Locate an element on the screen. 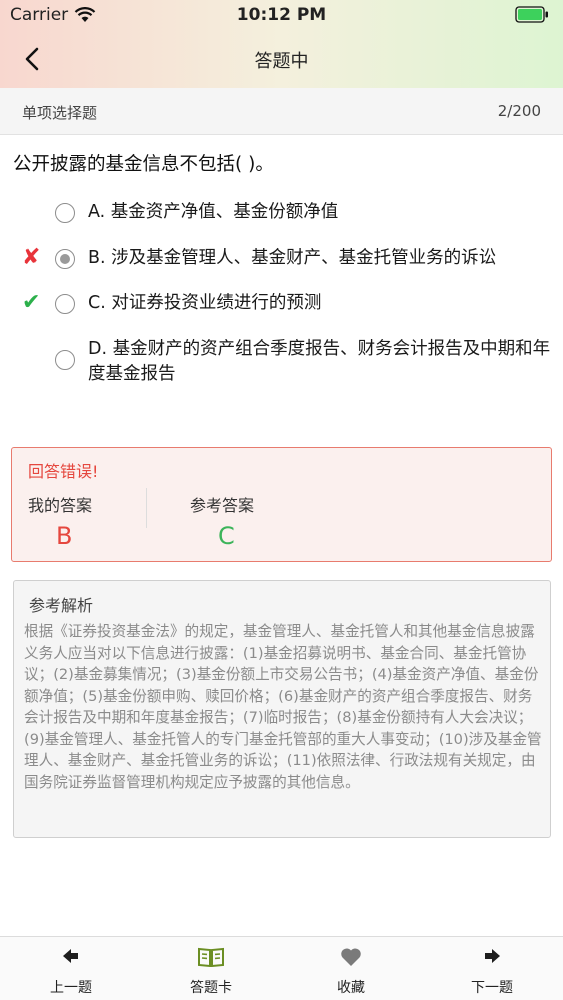  battery-icon is located at coordinates (531, 14).